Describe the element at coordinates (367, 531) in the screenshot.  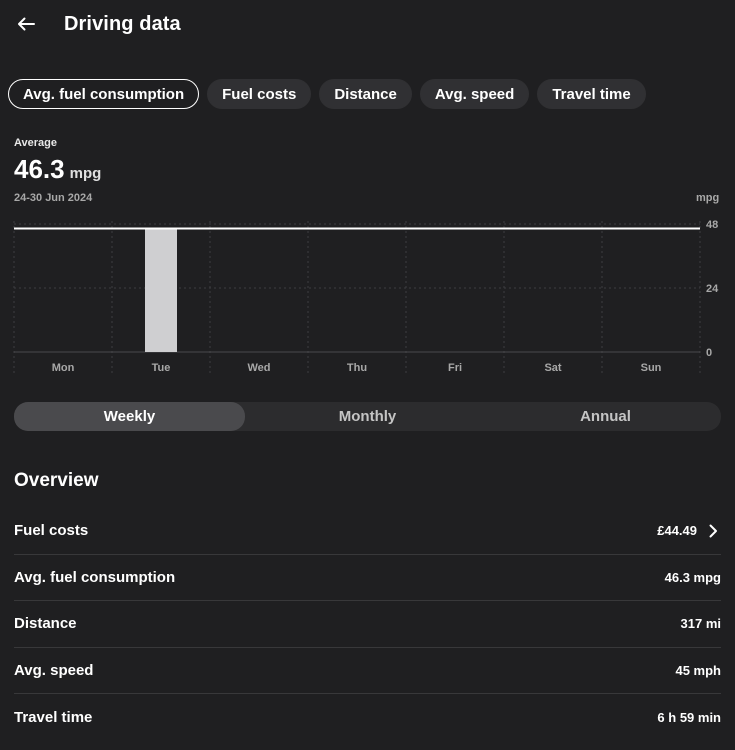
I see `overview-row-fuel-costs: Fuel costs £44.49` at that location.